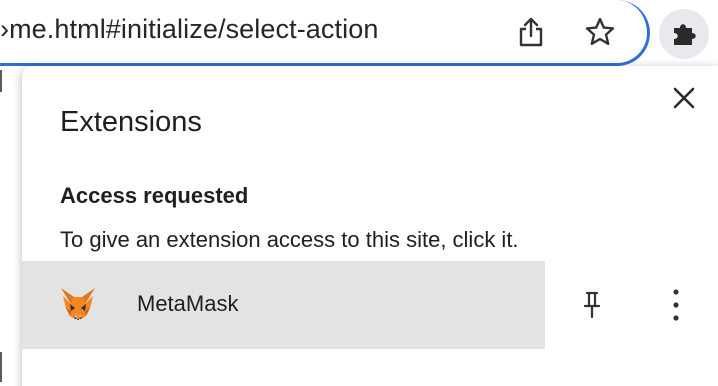 This screenshot has height=386, width=718. I want to click on popup-title: Extensions, so click(131, 122).